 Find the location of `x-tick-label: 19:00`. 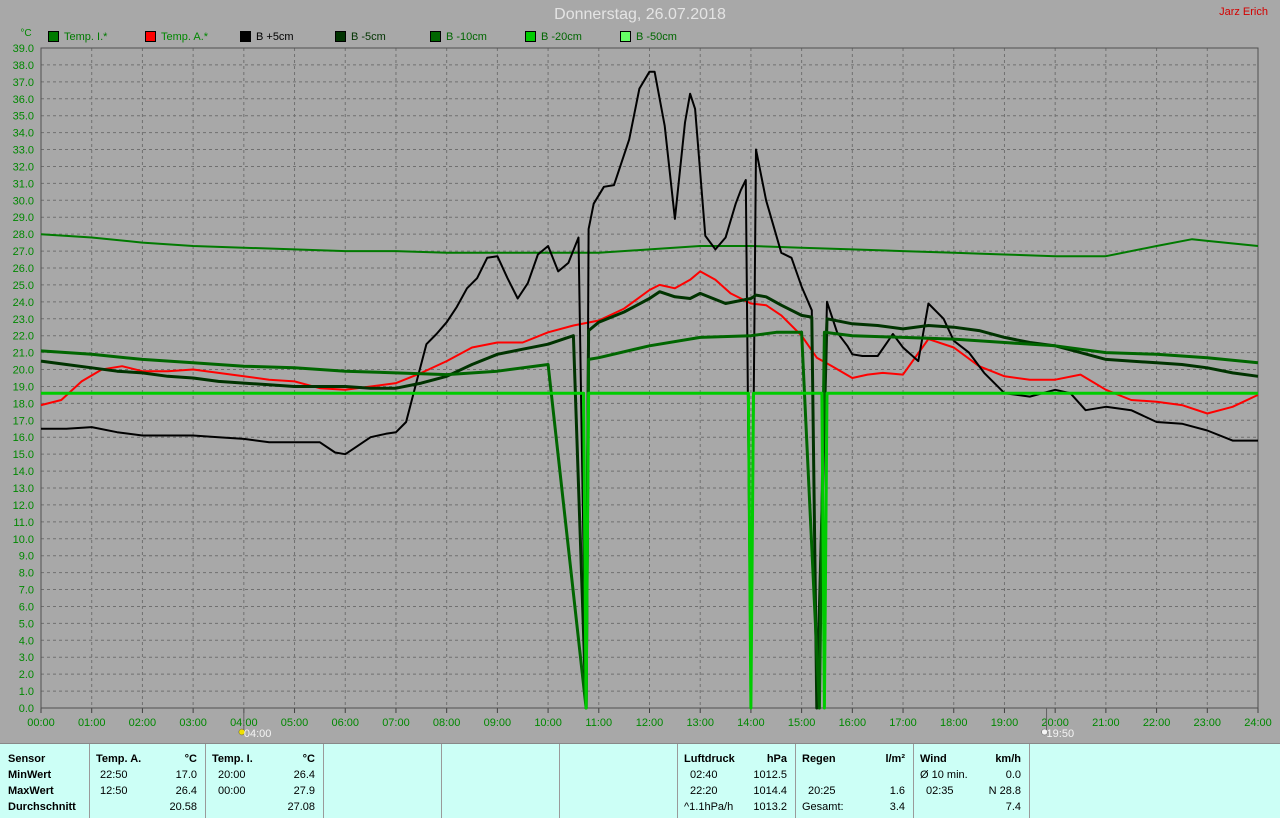

x-tick-label: 19:00 is located at coordinates (1005, 723).